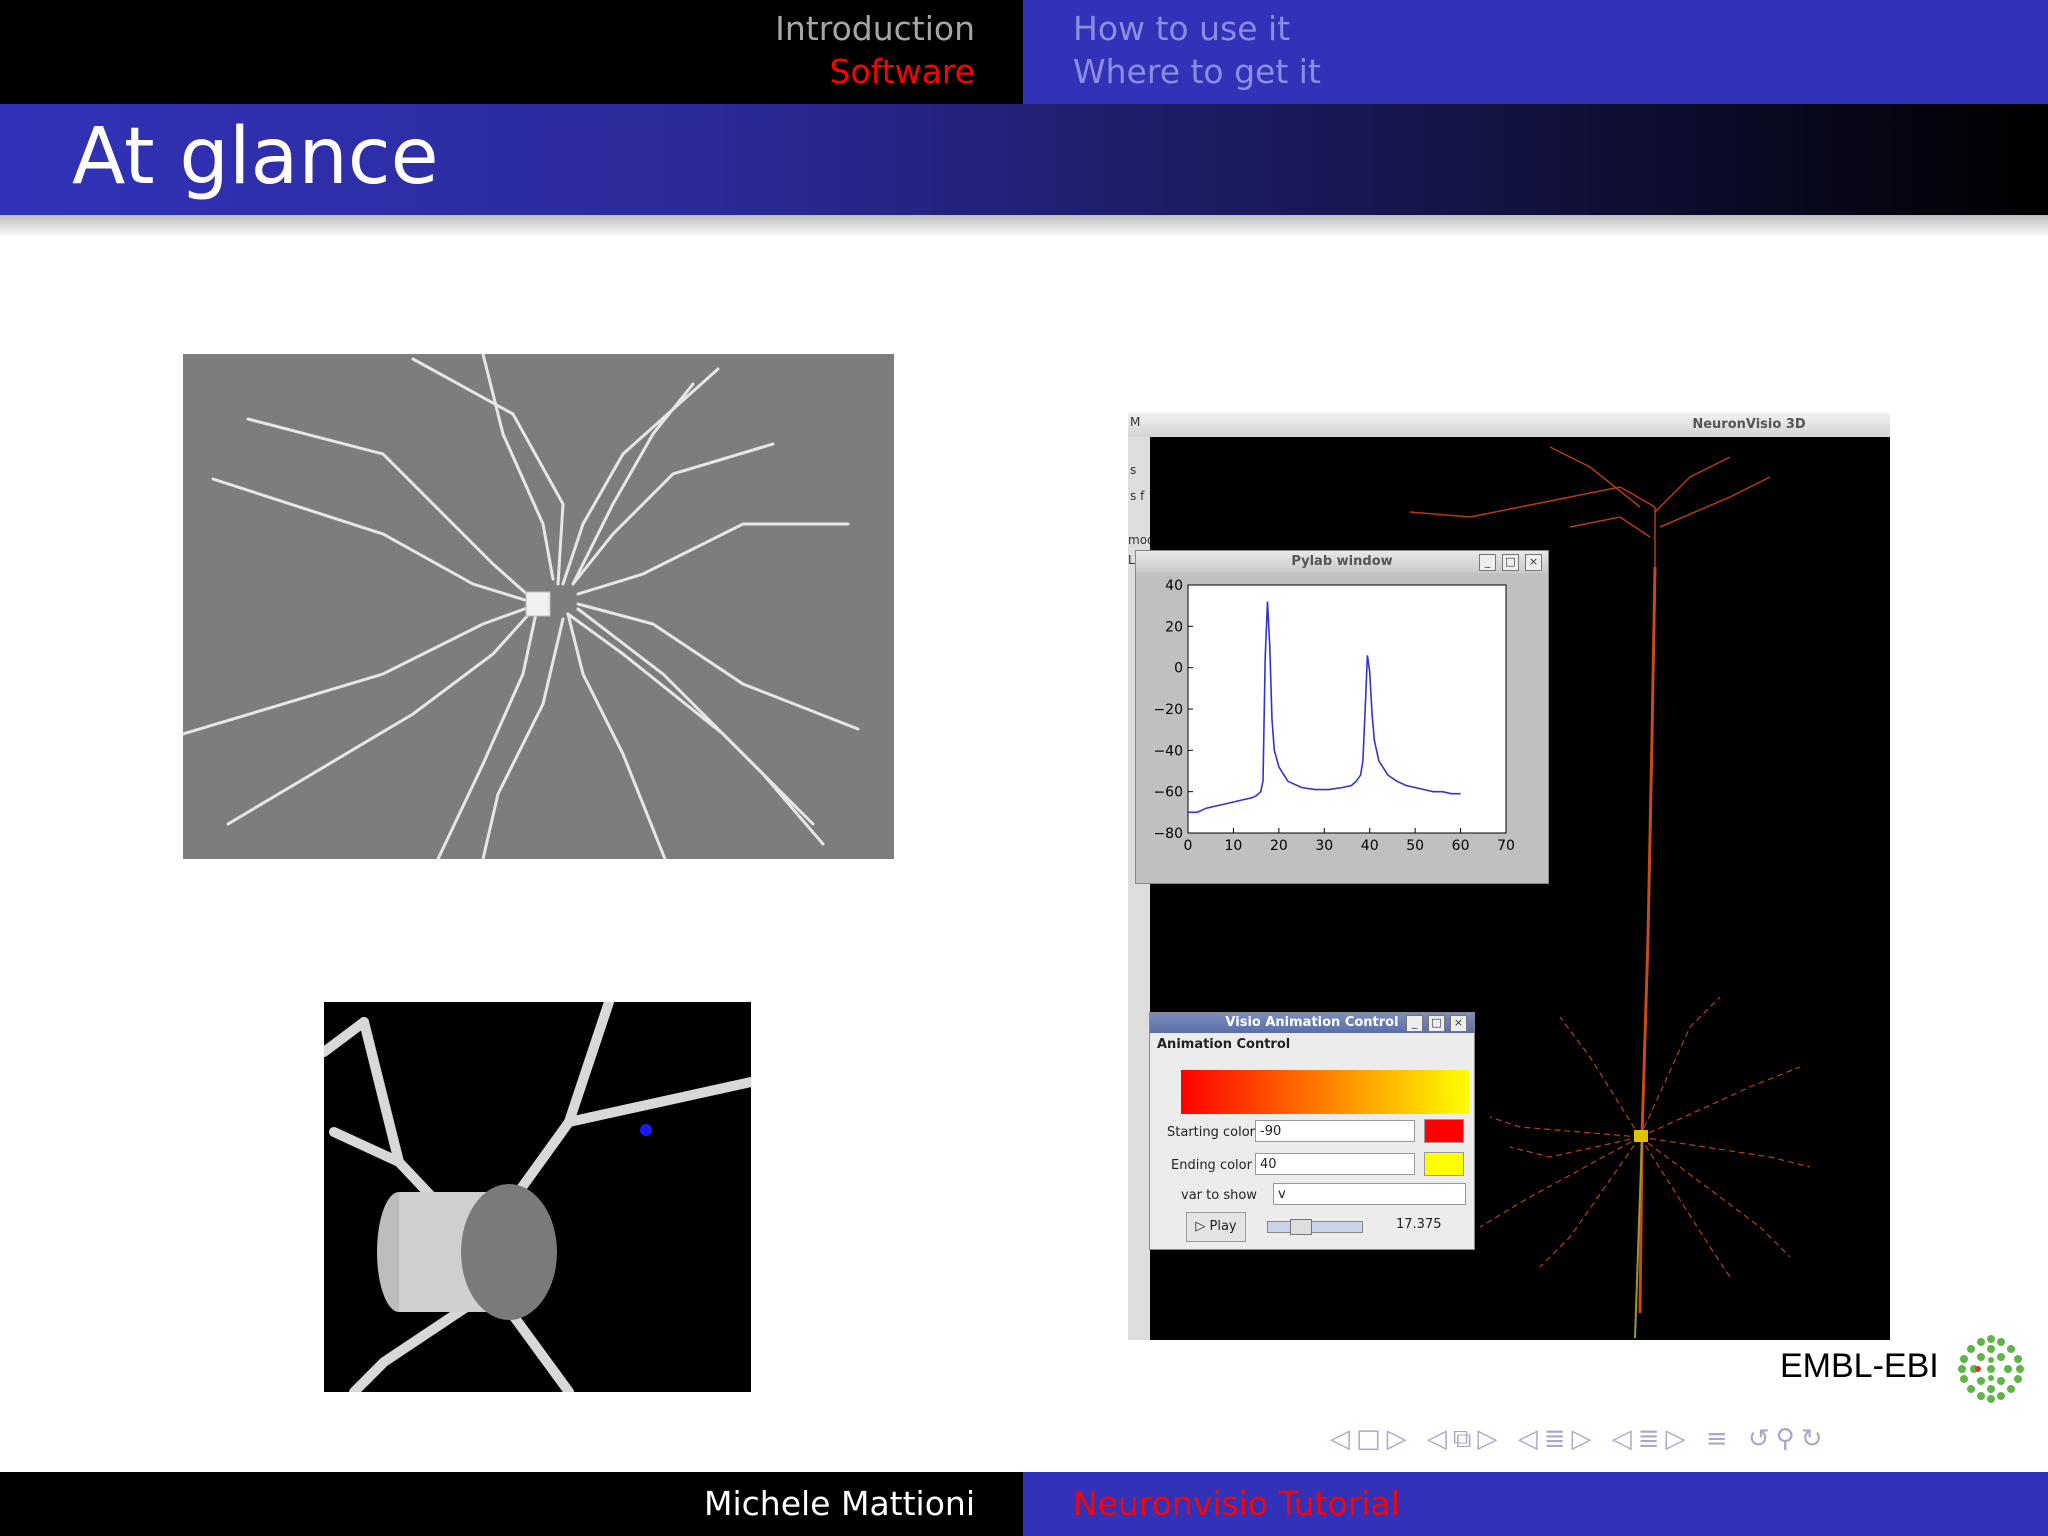  Describe the element at coordinates (1347, 709) in the screenshot. I see `plot-area` at that location.